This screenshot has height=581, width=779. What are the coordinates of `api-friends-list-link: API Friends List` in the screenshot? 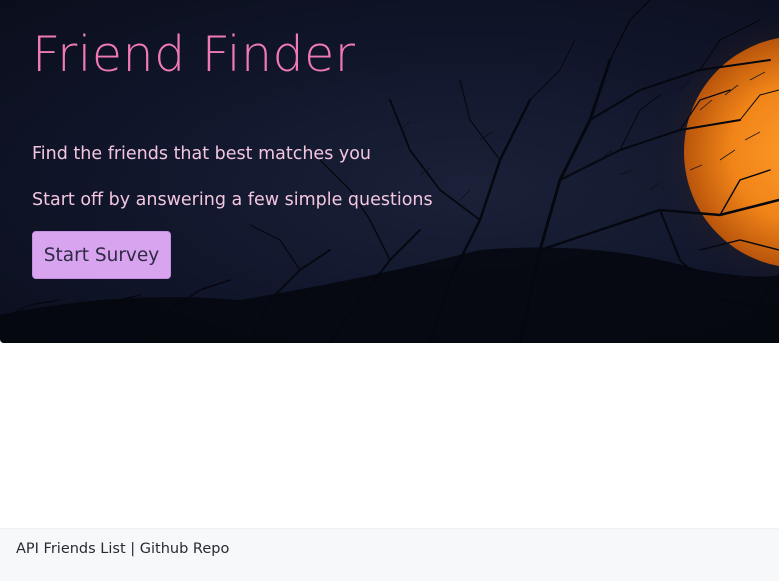 It's located at (71, 549).